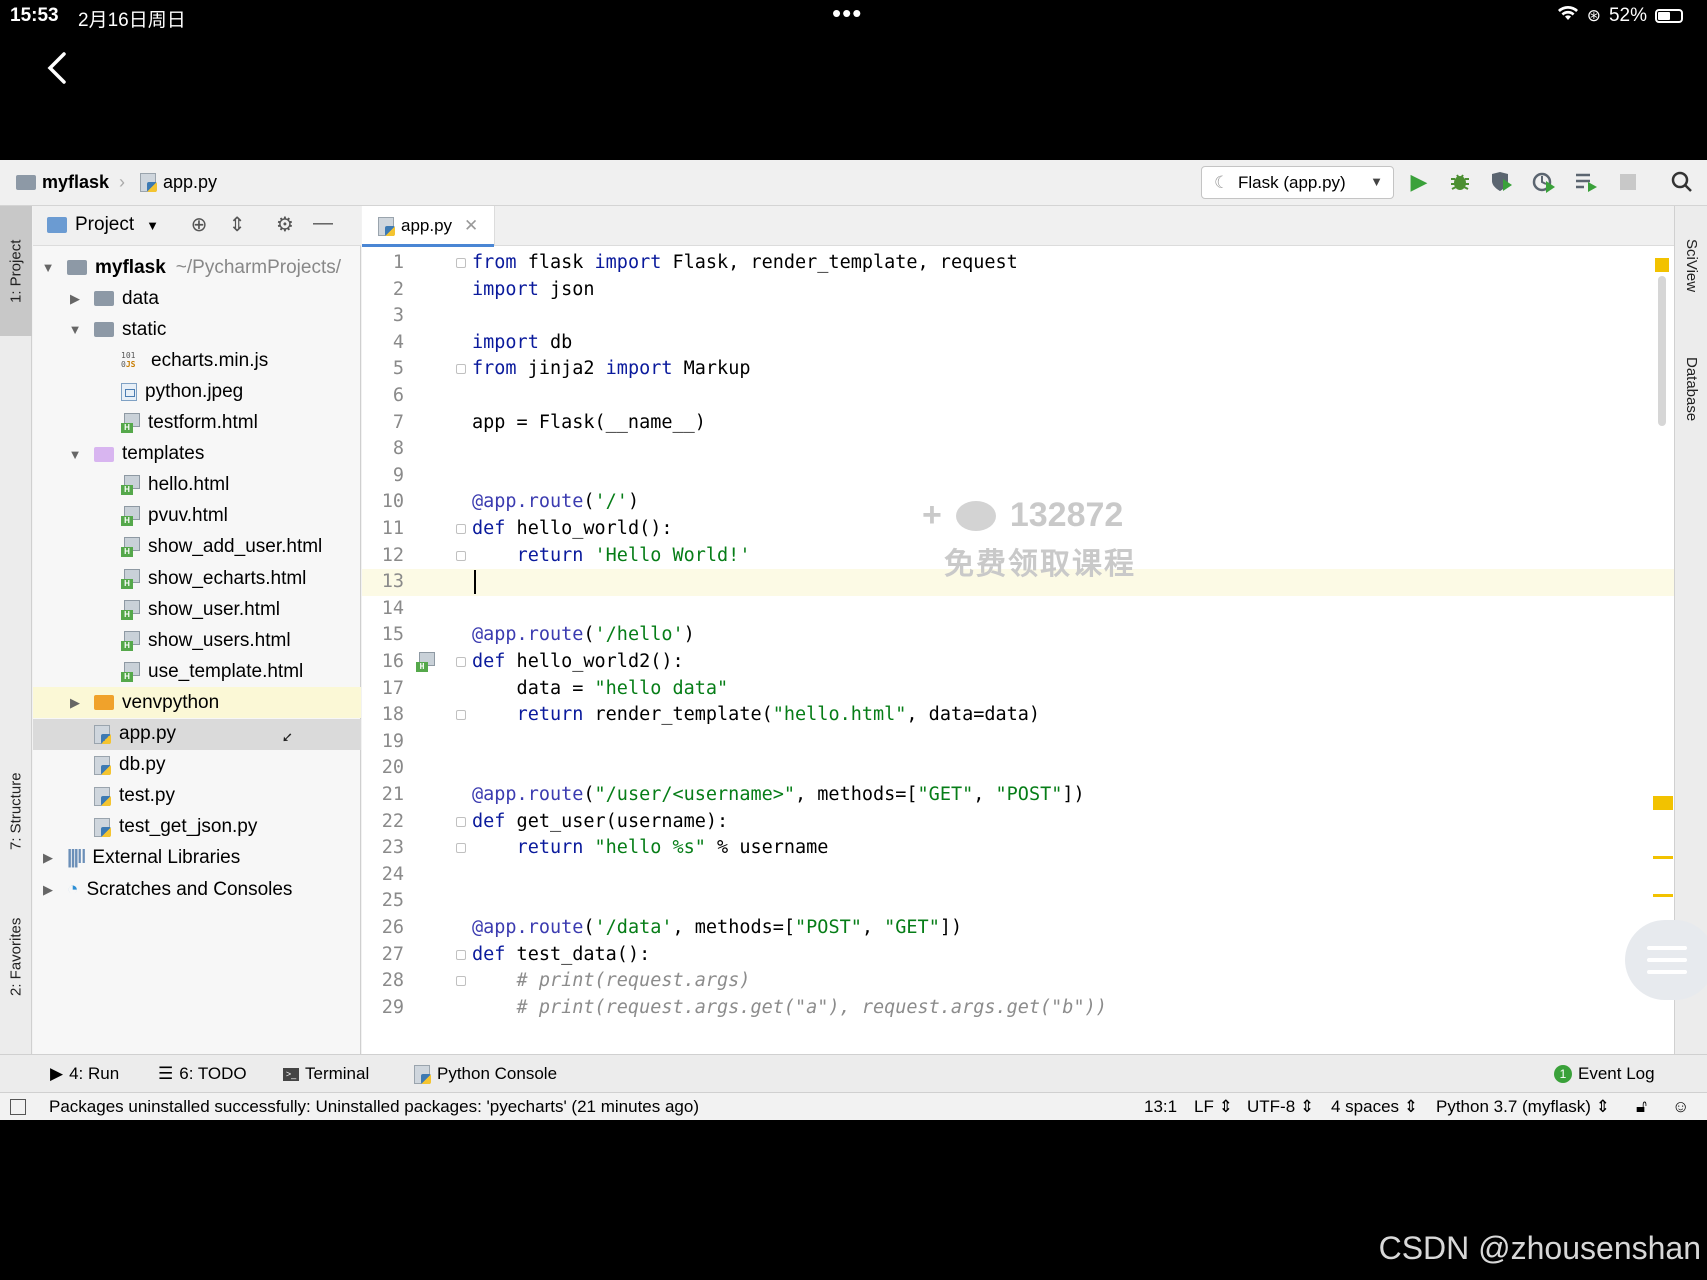 The image size is (1707, 1280). Describe the element at coordinates (323, 226) in the screenshot. I see `minimize-icon: —` at that location.